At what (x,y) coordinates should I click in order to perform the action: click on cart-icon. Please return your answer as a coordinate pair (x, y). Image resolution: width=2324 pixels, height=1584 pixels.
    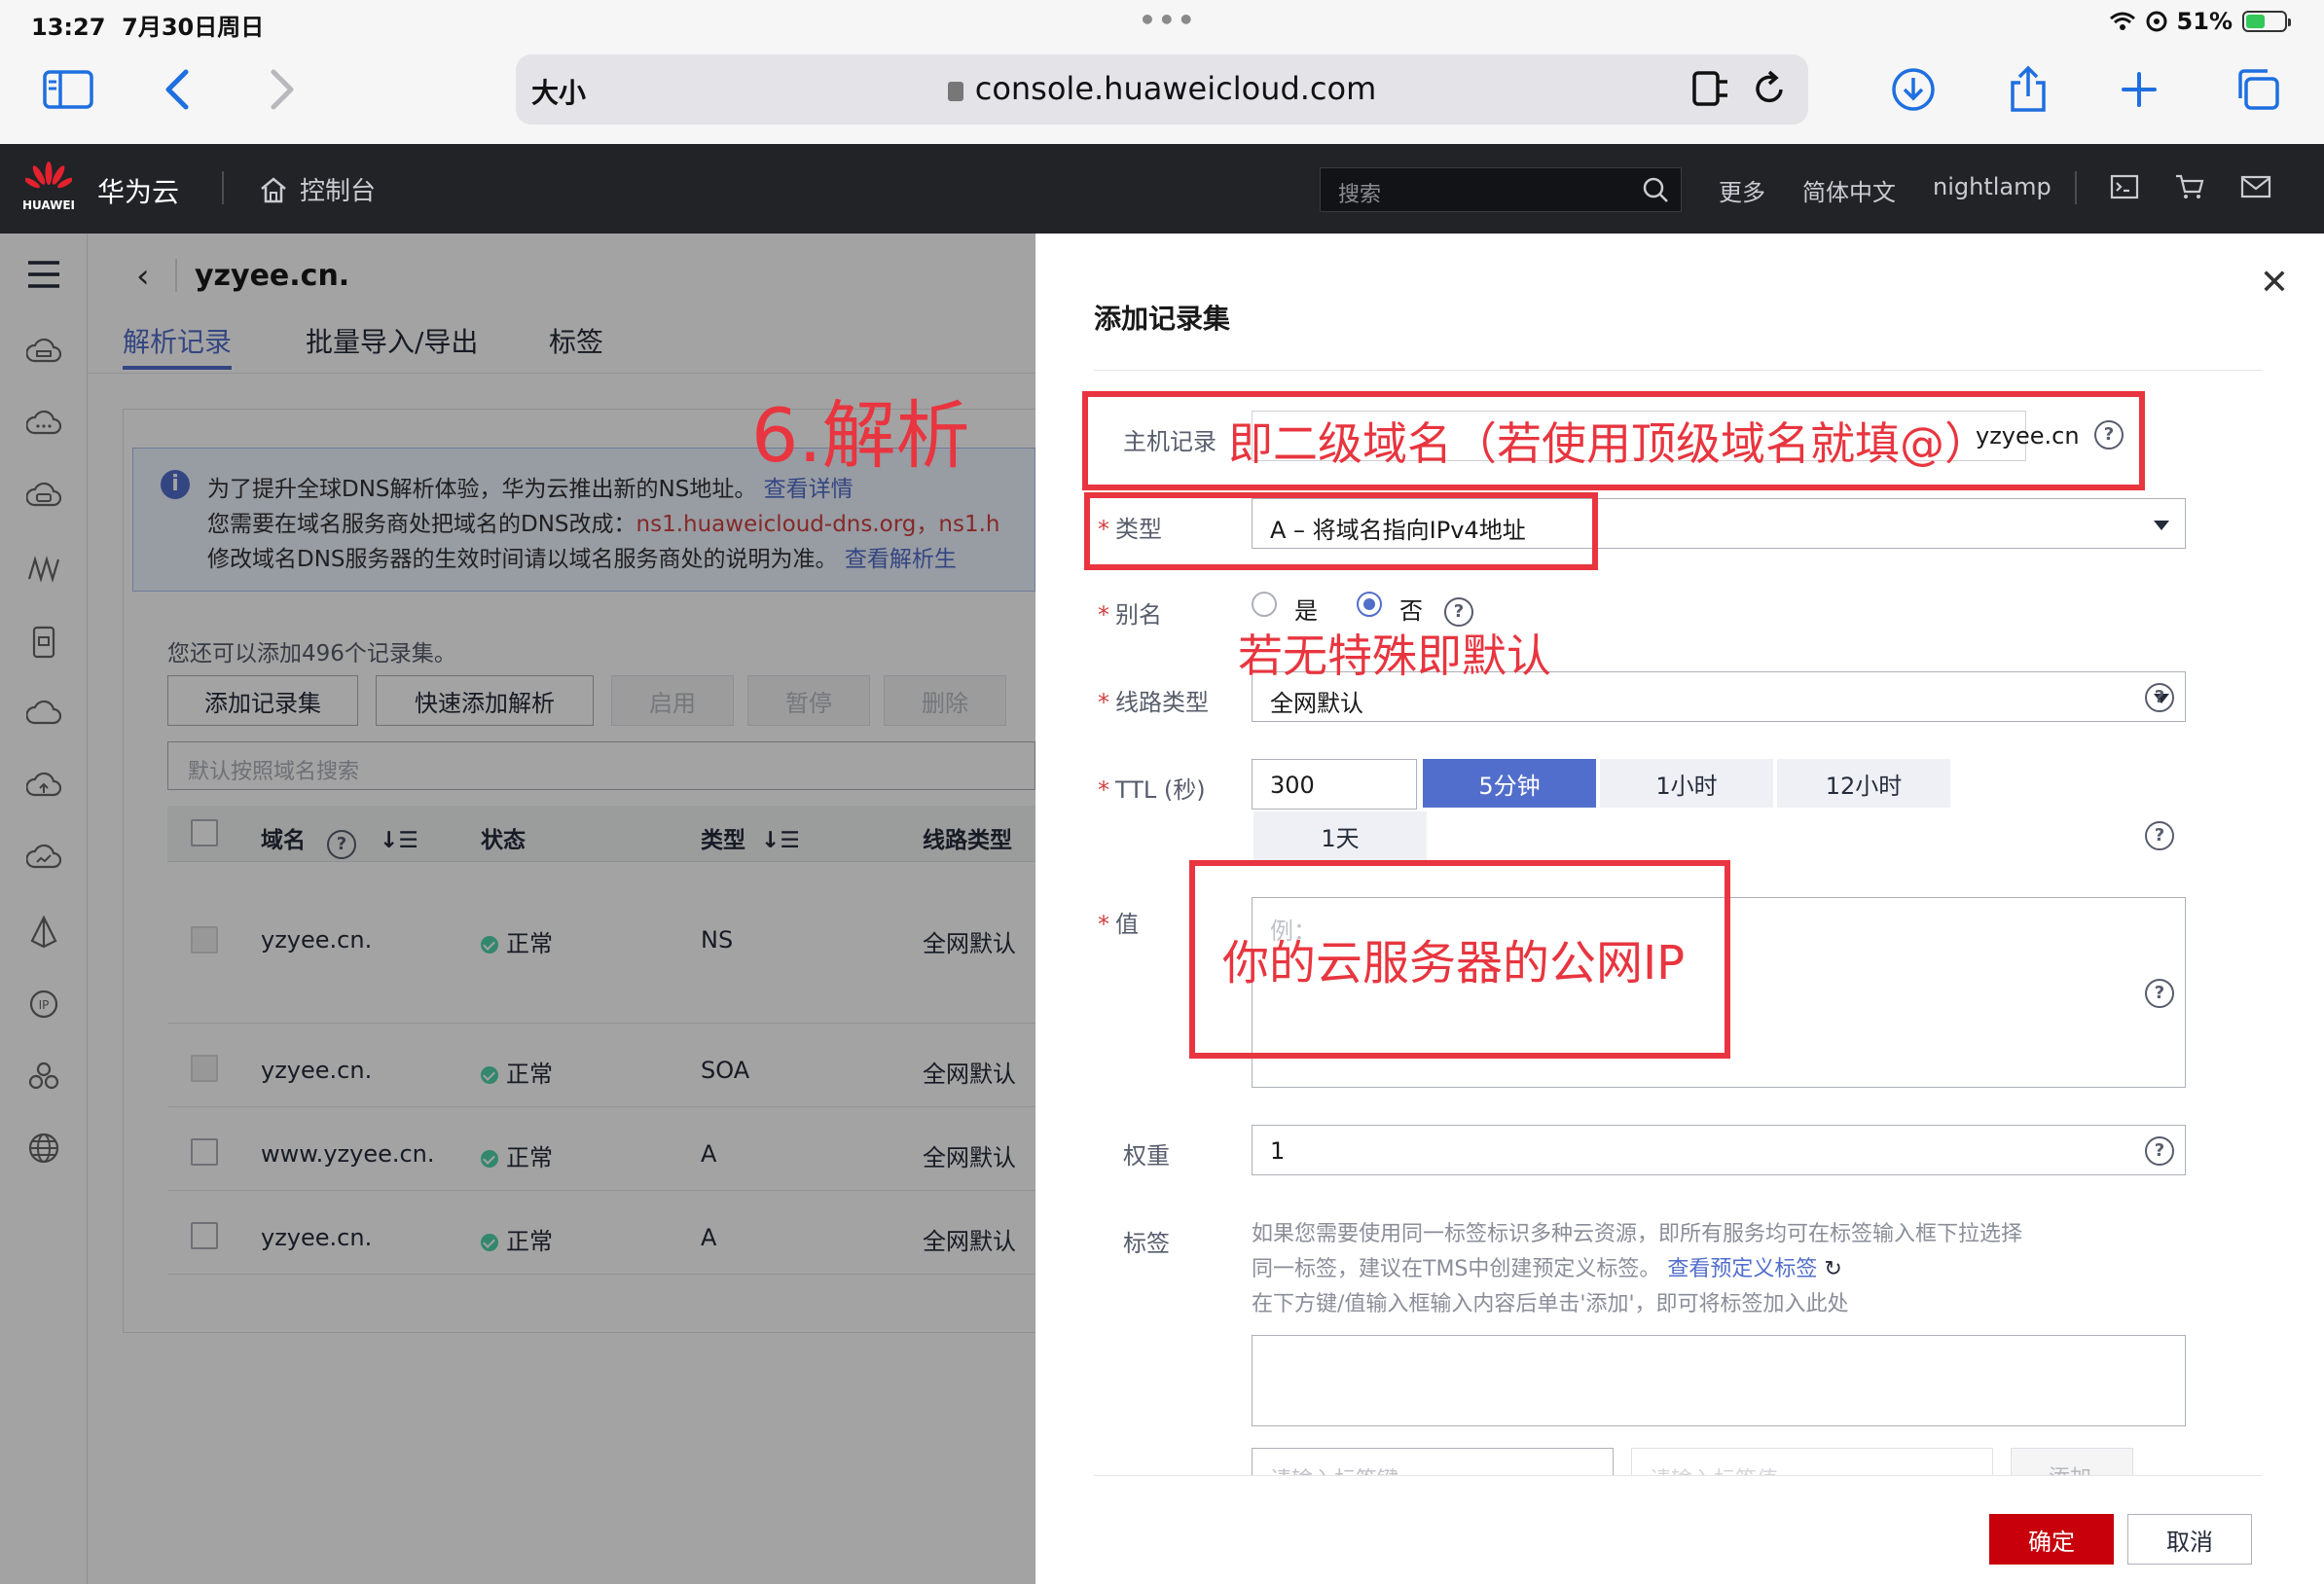
    Looking at the image, I should click on (2189, 186).